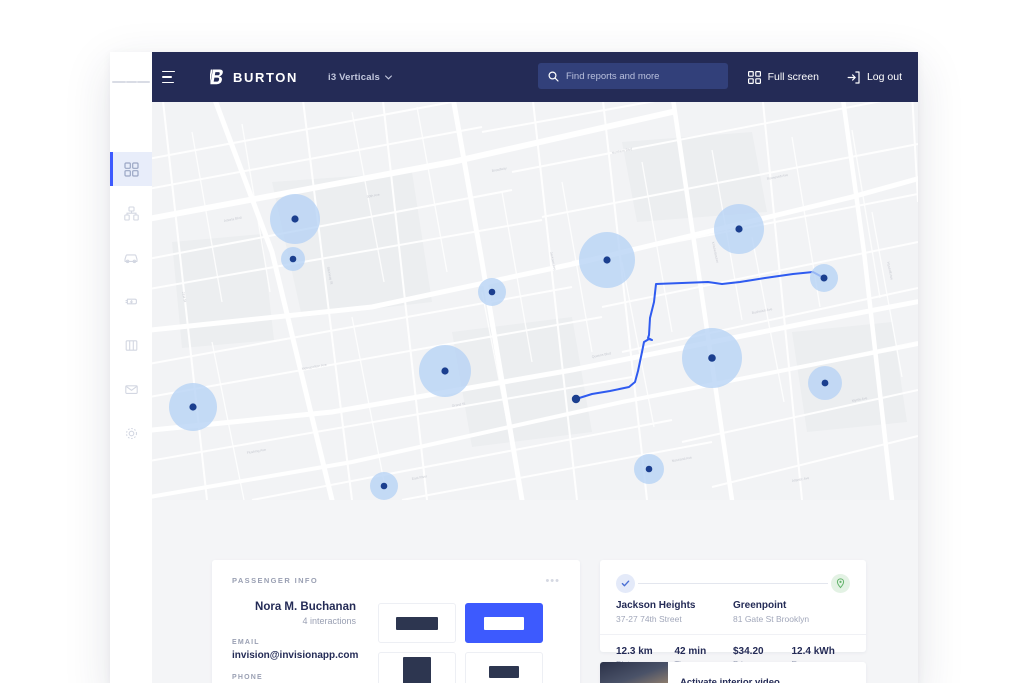 This screenshot has height=683, width=1024. I want to click on org-chart-icon, so click(131, 213).